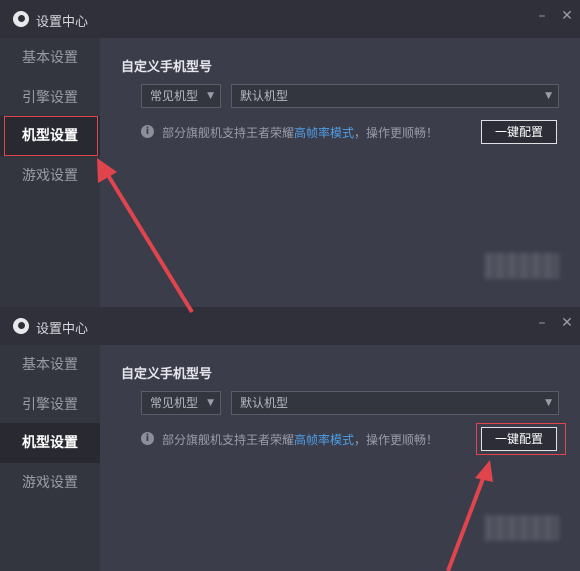 The height and width of the screenshot is (571, 580). What do you see at coordinates (519, 132) in the screenshot?
I see `one-click-config-button: 一键配置` at bounding box center [519, 132].